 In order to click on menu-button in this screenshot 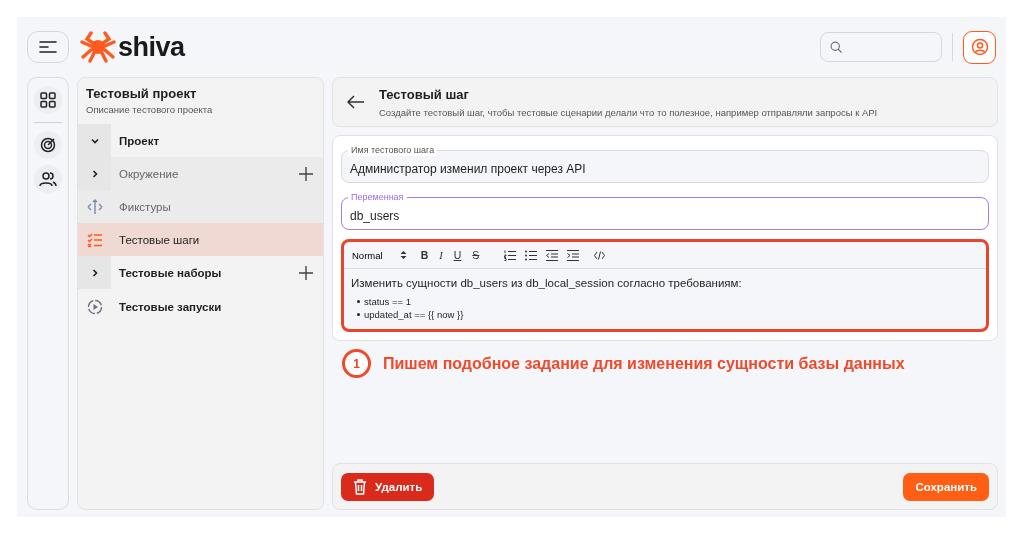, I will do `click(48, 47)`.